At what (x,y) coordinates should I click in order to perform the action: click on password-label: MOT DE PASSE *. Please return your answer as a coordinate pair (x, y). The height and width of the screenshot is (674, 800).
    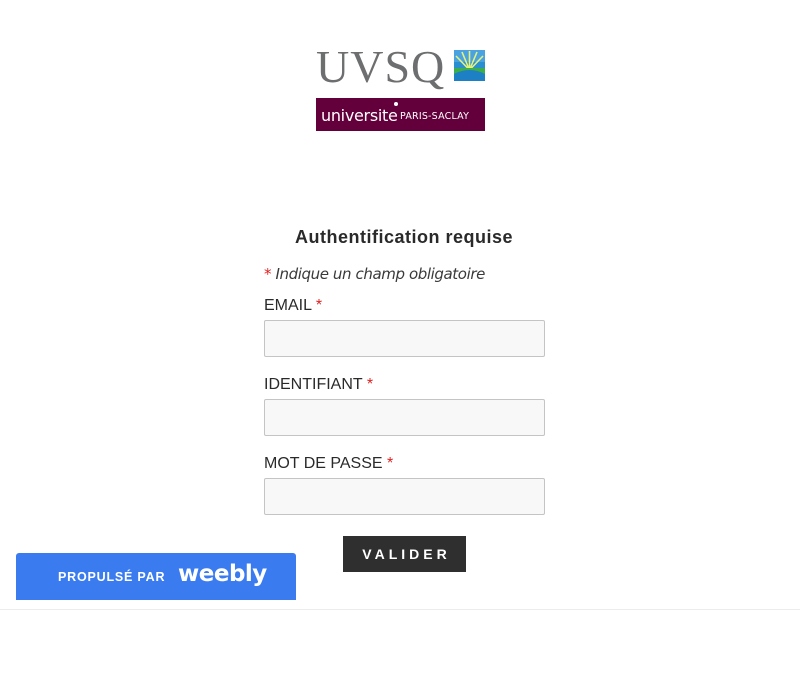
    Looking at the image, I should click on (328, 464).